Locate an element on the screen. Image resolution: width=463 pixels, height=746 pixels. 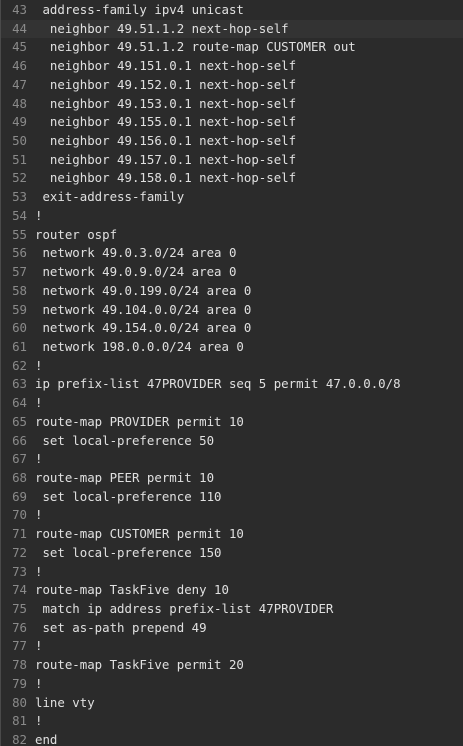
line-number: 45 is located at coordinates (19, 47).